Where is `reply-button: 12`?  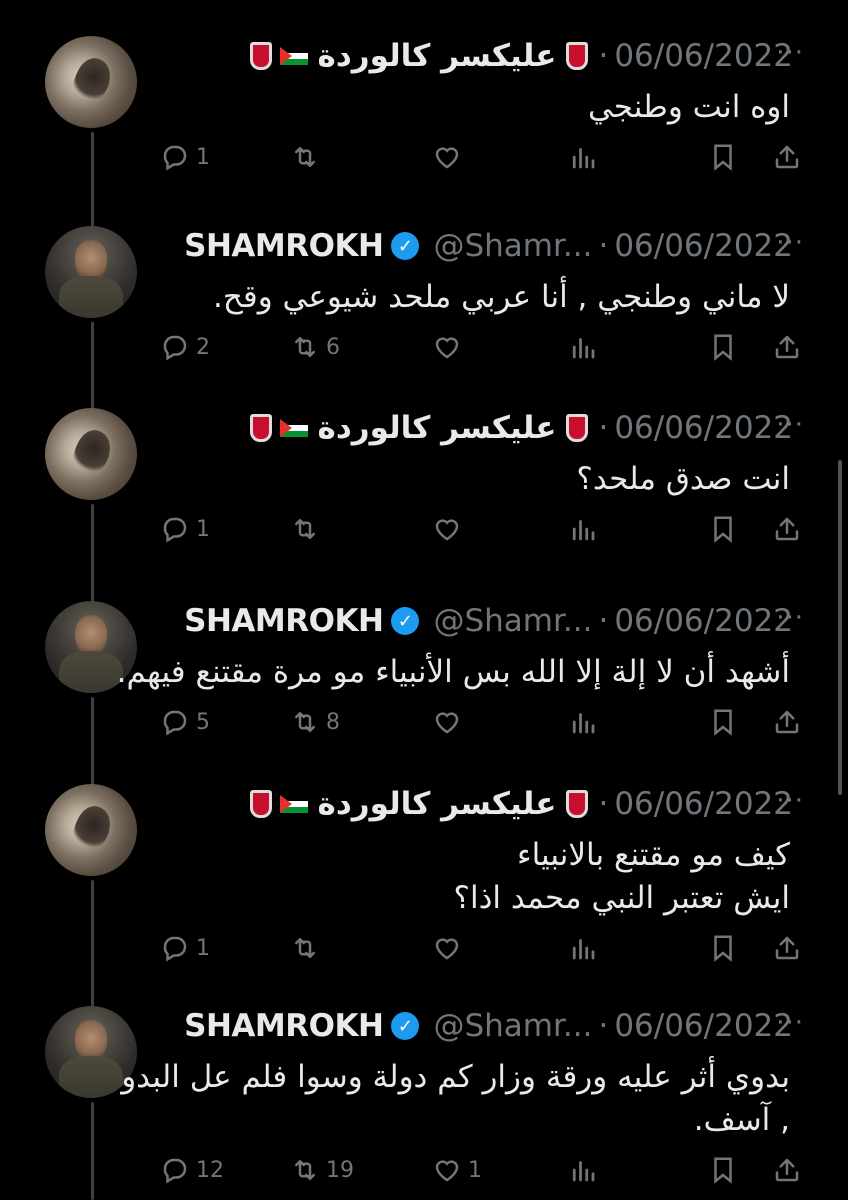 reply-button: 12 is located at coordinates (192, 1170).